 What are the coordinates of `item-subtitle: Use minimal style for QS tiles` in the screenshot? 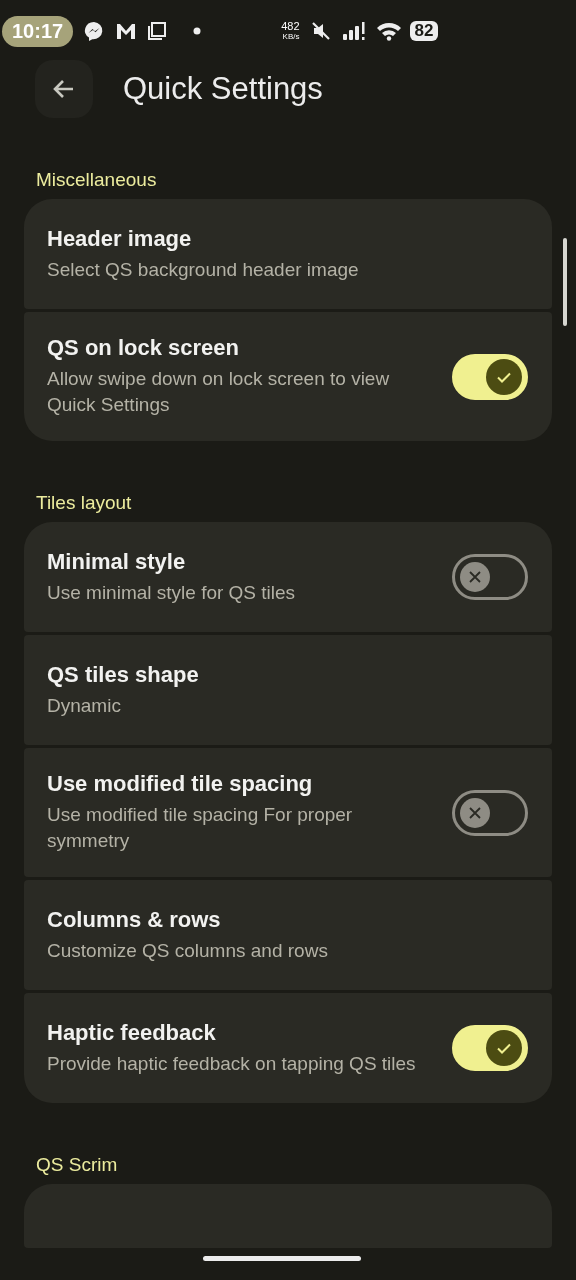 It's located at (172, 592).